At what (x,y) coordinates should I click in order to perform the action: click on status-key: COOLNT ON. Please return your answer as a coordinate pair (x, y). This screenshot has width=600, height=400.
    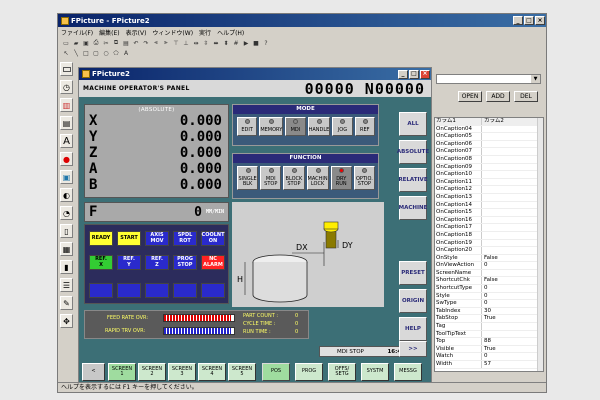
    Looking at the image, I should click on (213, 238).